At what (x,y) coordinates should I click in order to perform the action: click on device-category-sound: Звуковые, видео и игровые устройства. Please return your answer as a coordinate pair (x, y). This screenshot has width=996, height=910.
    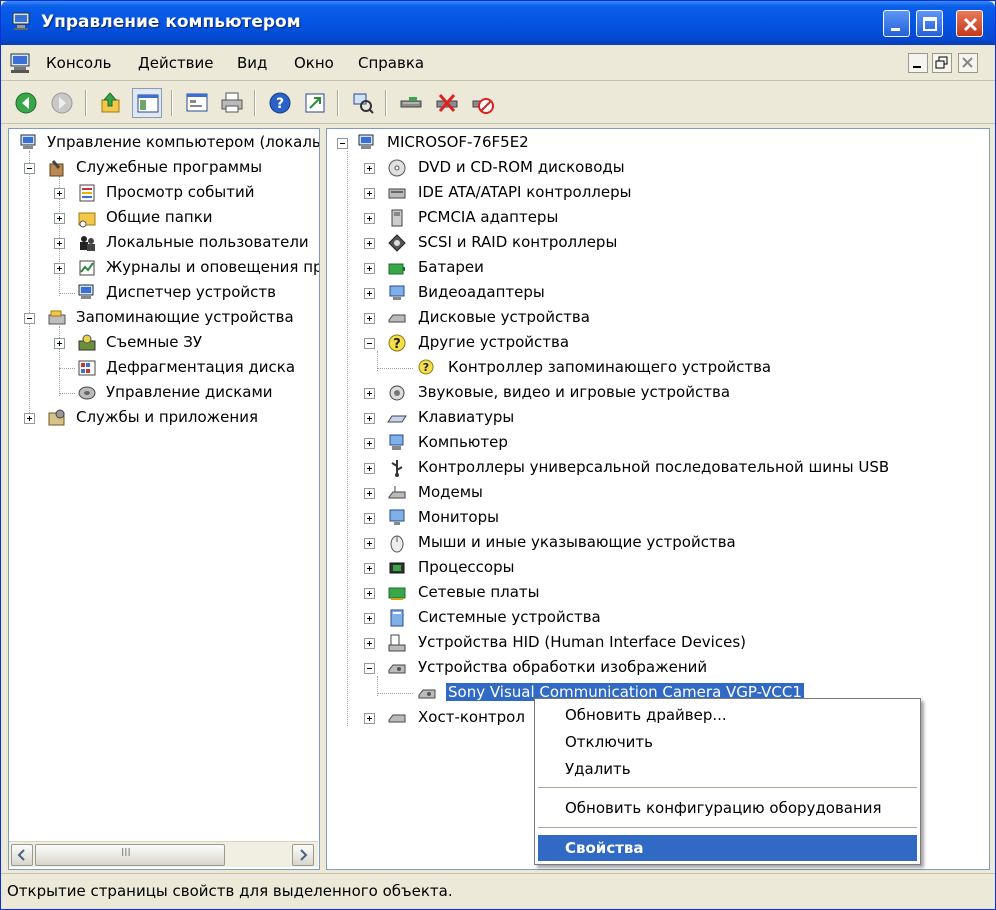
    Looking at the image, I should click on (657, 393).